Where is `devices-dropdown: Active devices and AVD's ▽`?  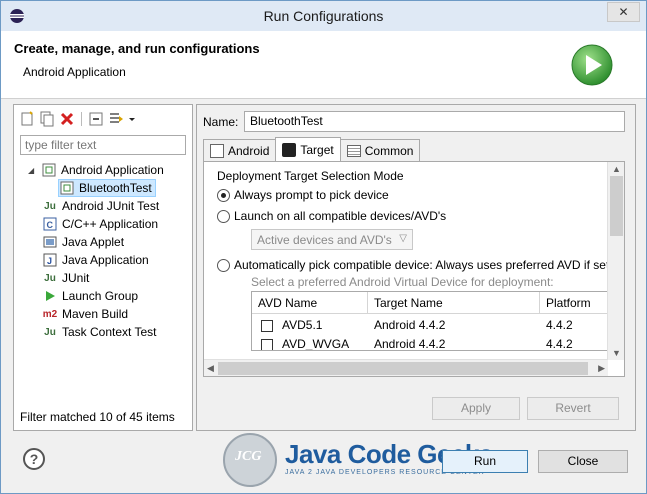
devices-dropdown: Active devices and AVD's ▽ is located at coordinates (332, 239).